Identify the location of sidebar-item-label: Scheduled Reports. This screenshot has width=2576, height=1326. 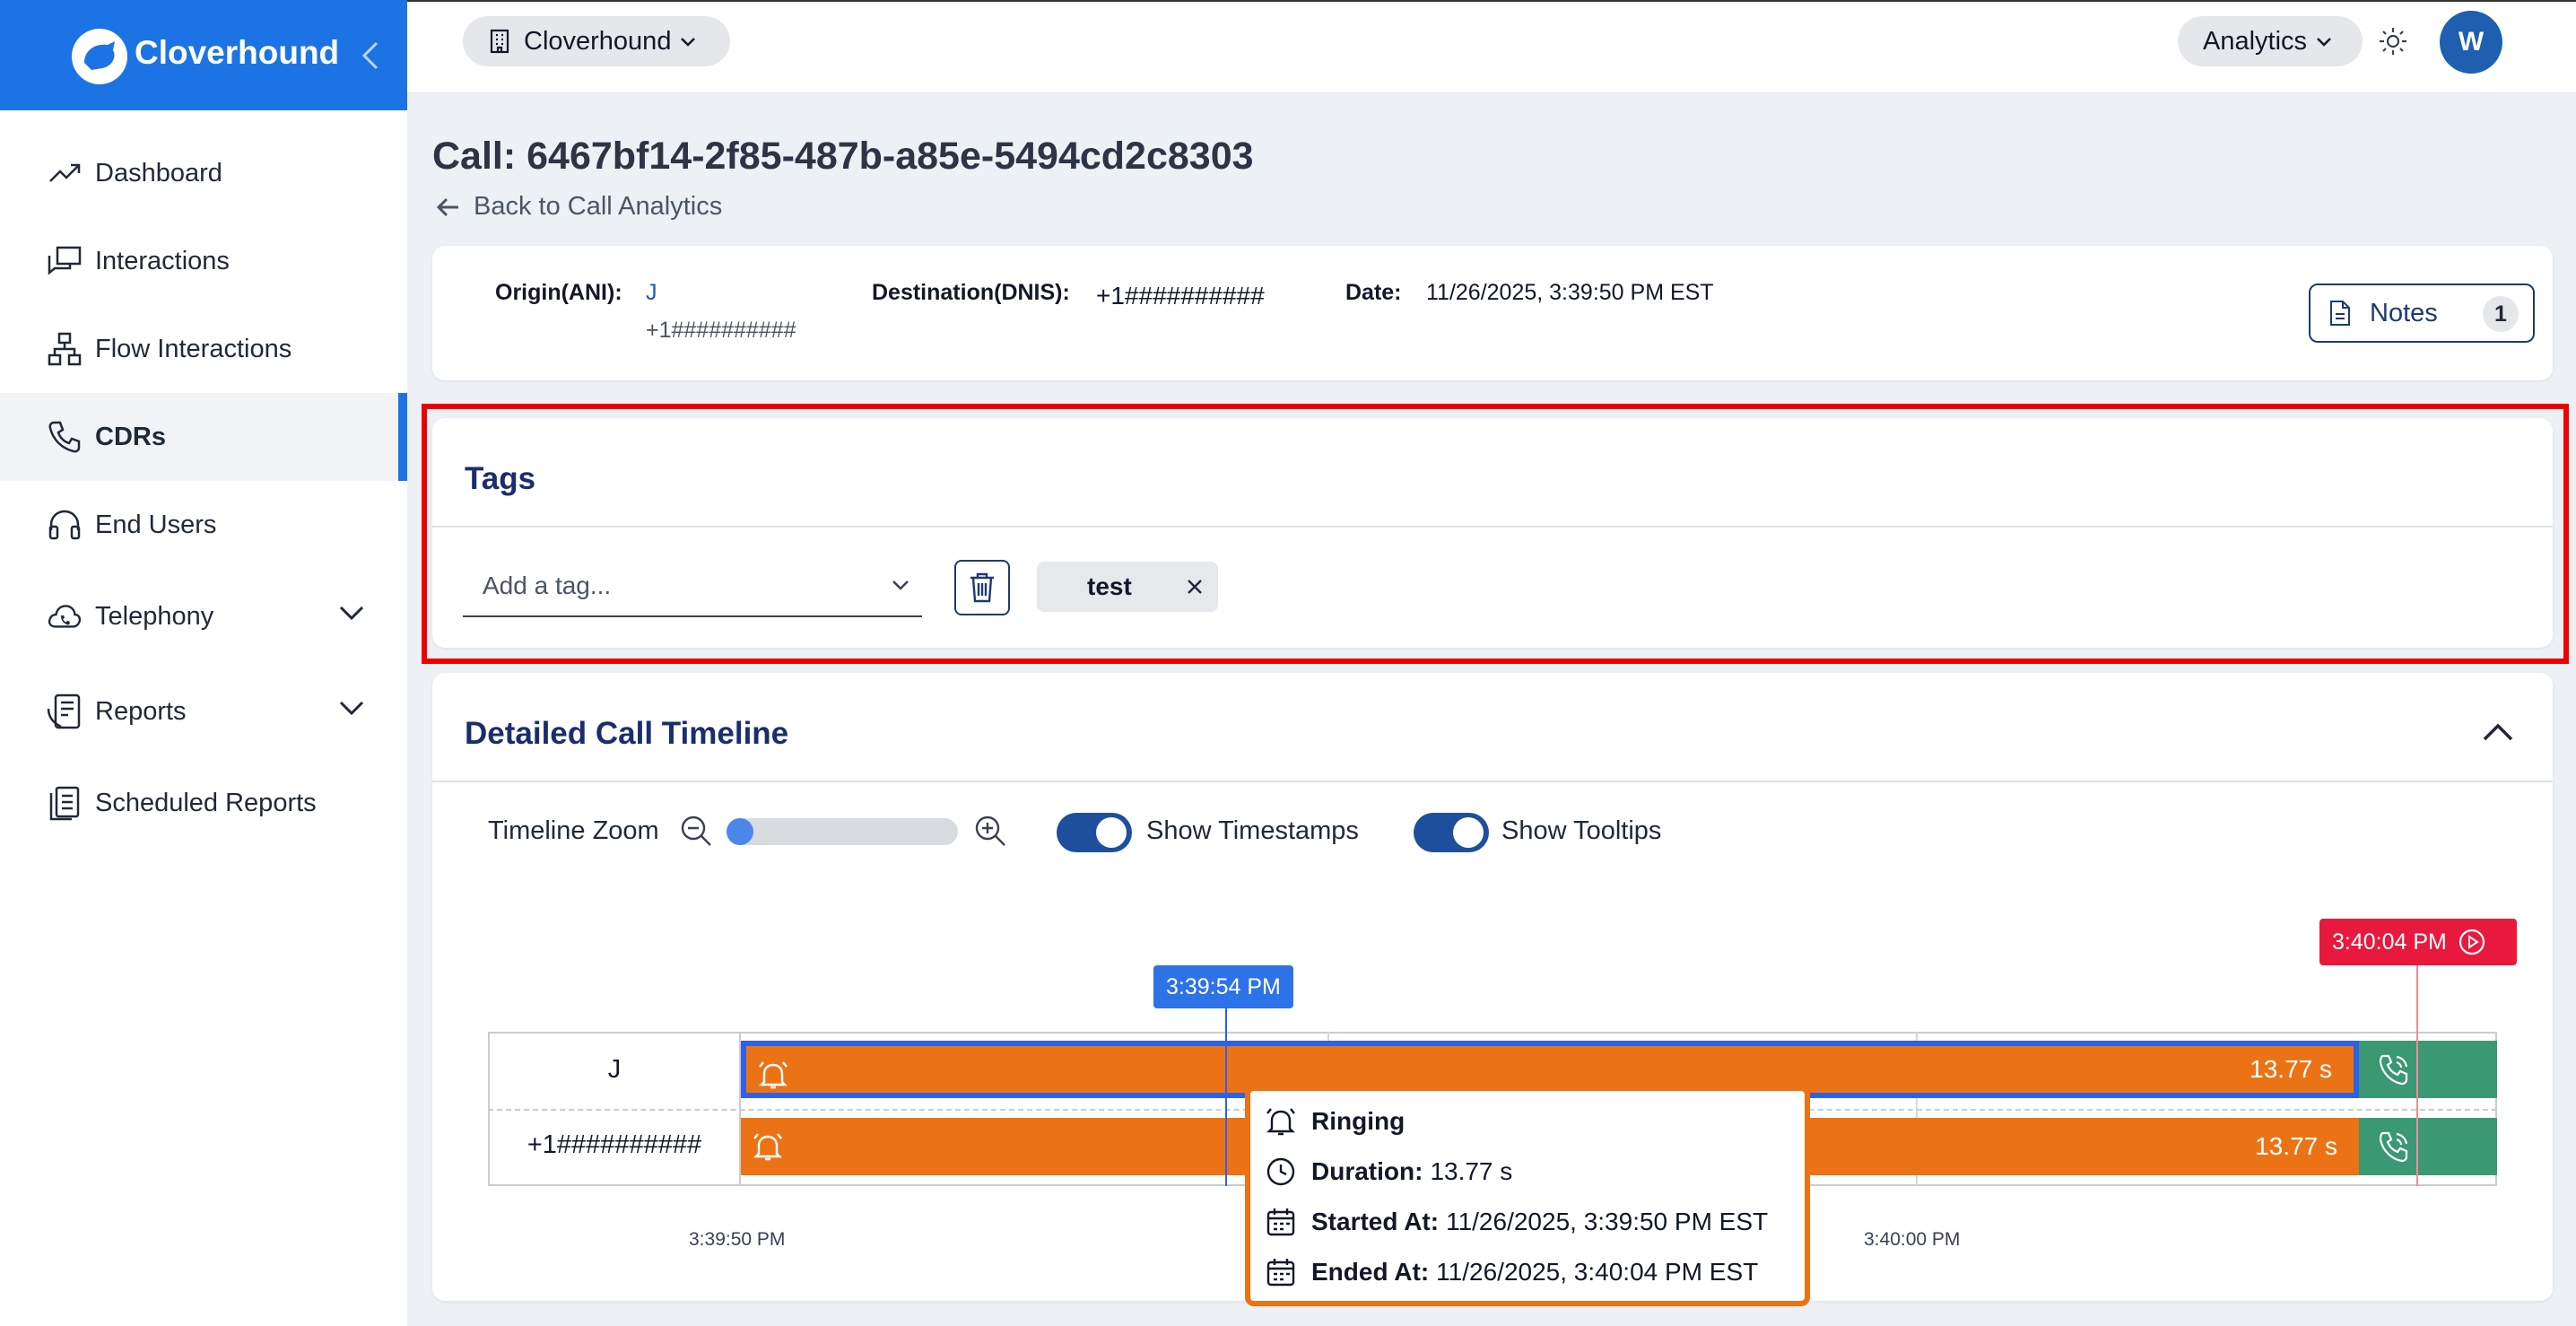
(206, 803).